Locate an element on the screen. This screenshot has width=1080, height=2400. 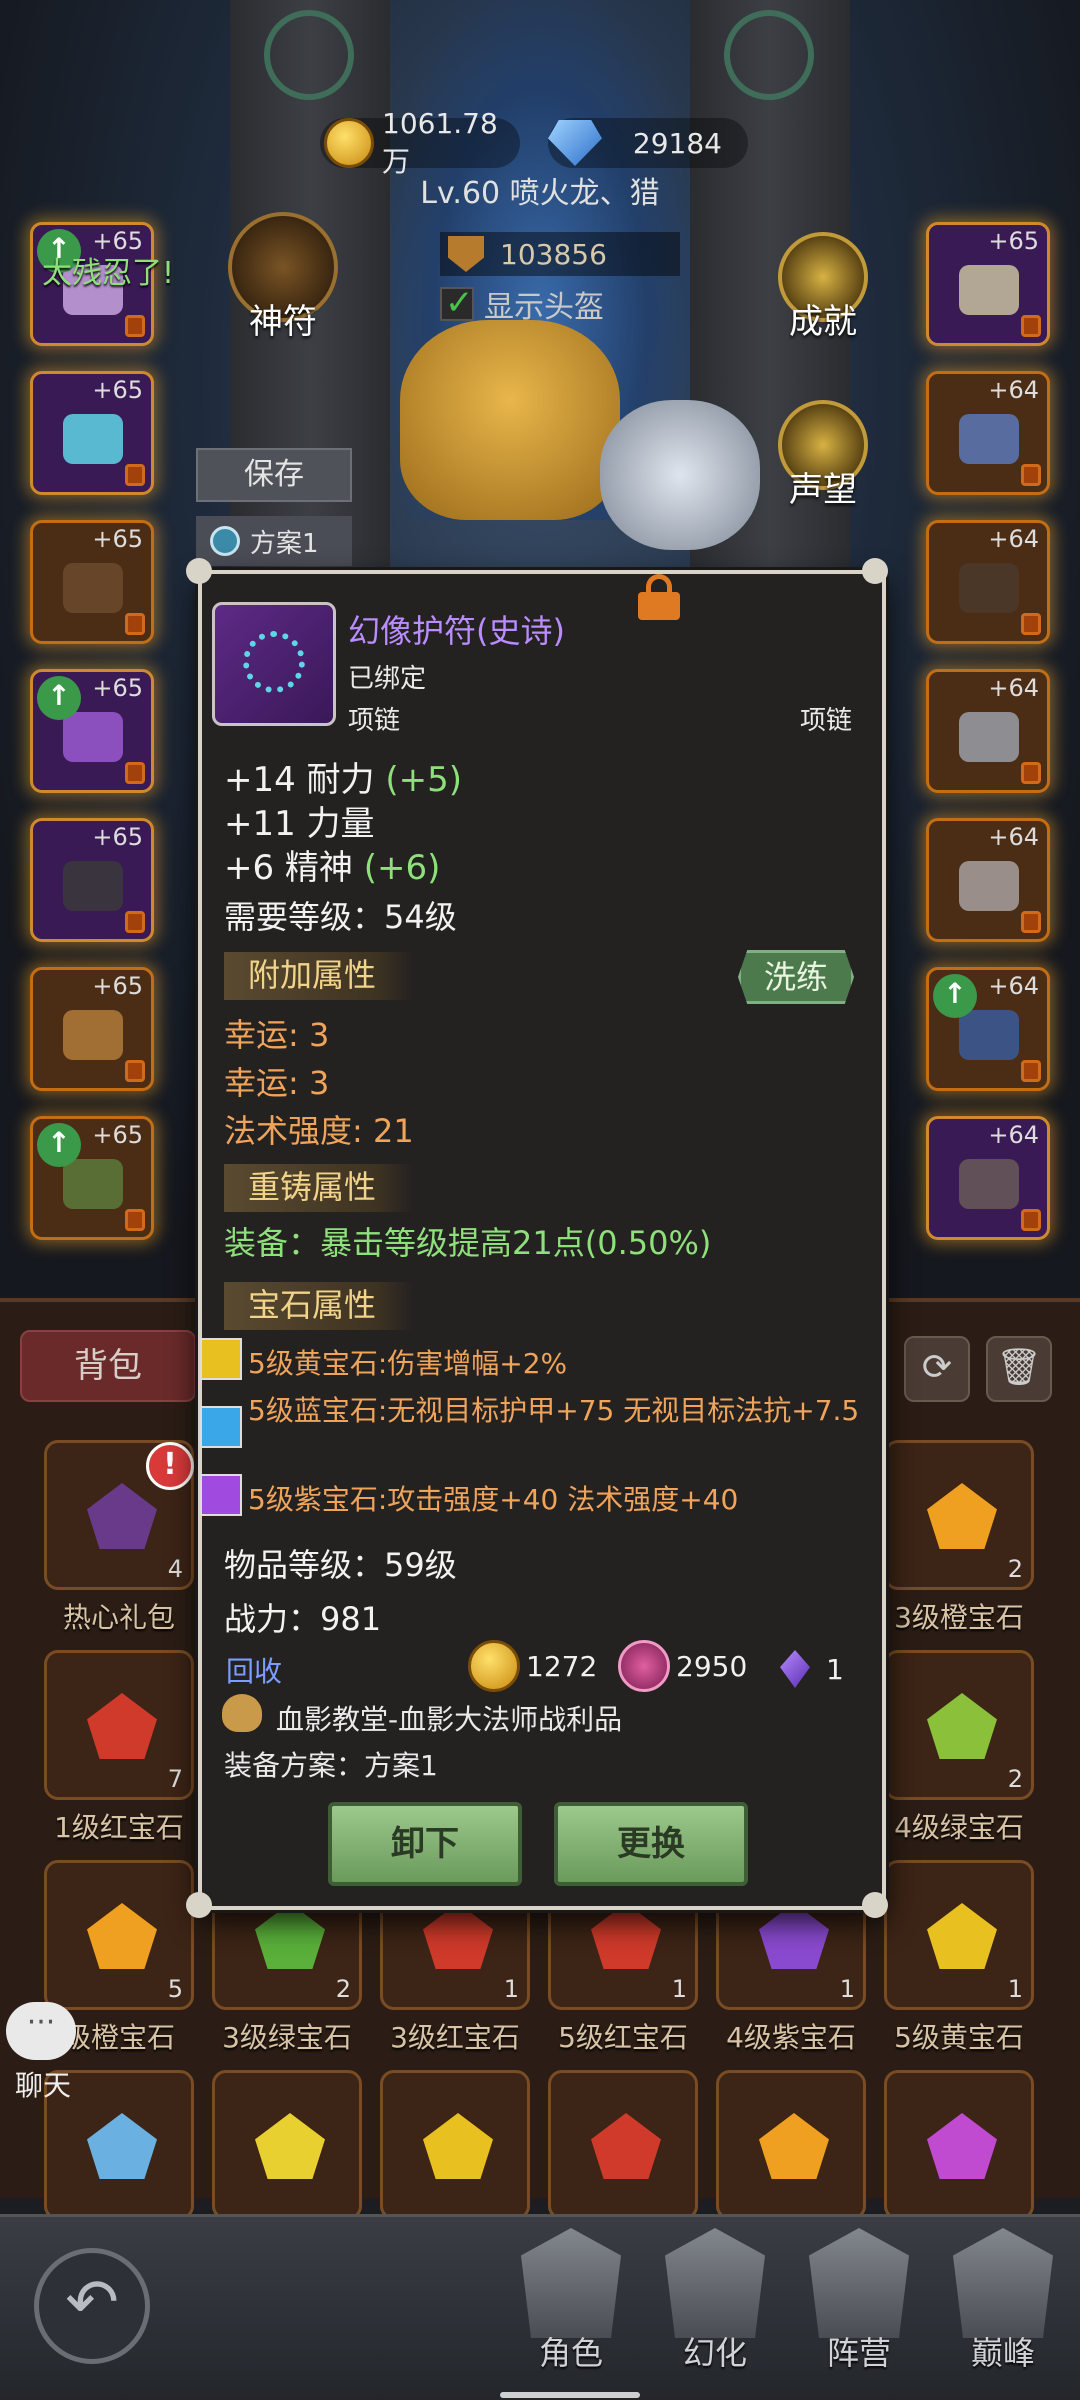
bag-item-name: 1级红宝石 is located at coordinates (119, 1827).